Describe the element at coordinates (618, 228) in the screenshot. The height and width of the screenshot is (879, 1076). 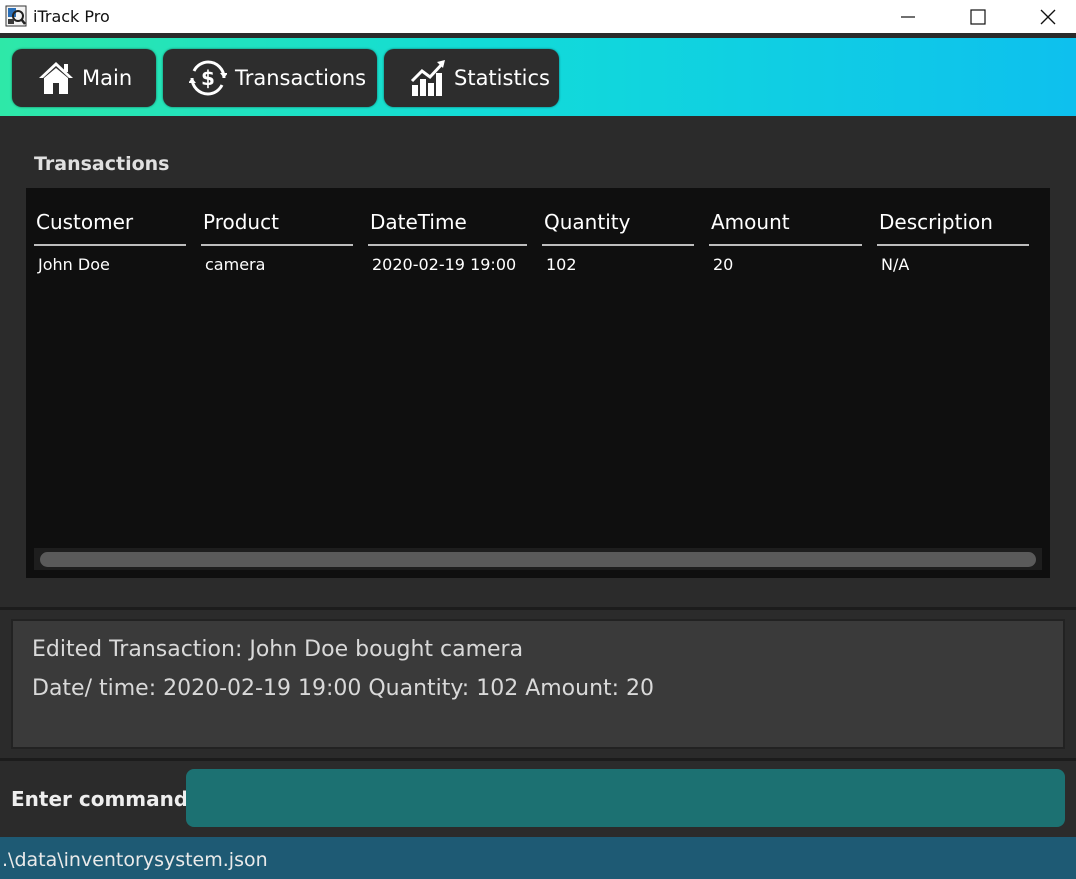
I see `column-header-quantity: Quantity` at that location.